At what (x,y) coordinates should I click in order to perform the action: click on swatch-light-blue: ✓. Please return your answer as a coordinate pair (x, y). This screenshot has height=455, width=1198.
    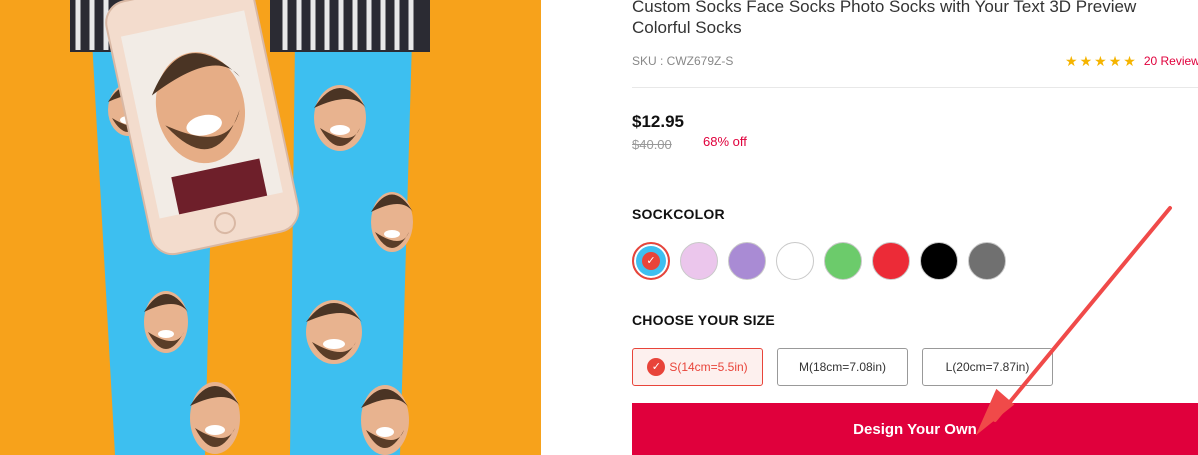
    Looking at the image, I should click on (651, 261).